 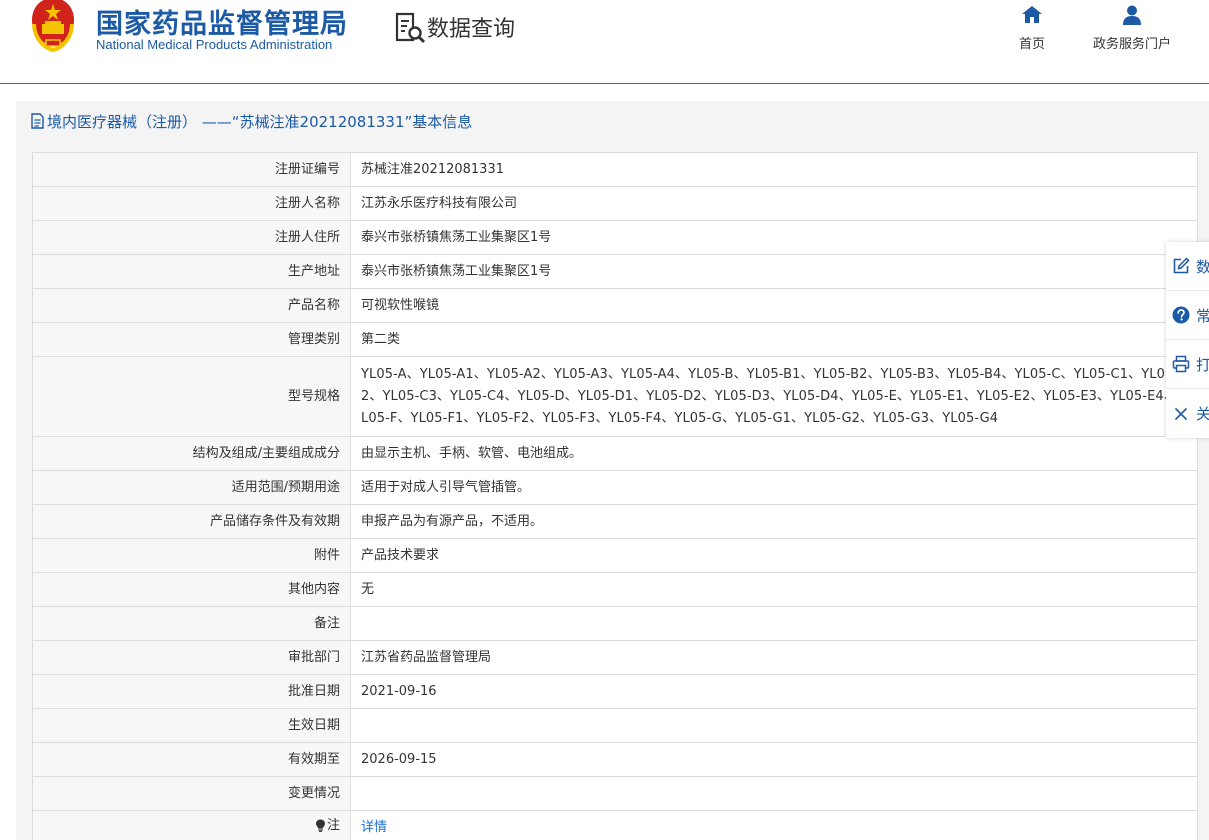 What do you see at coordinates (191, 339) in the screenshot?
I see `field-label: 管理类别` at bounding box center [191, 339].